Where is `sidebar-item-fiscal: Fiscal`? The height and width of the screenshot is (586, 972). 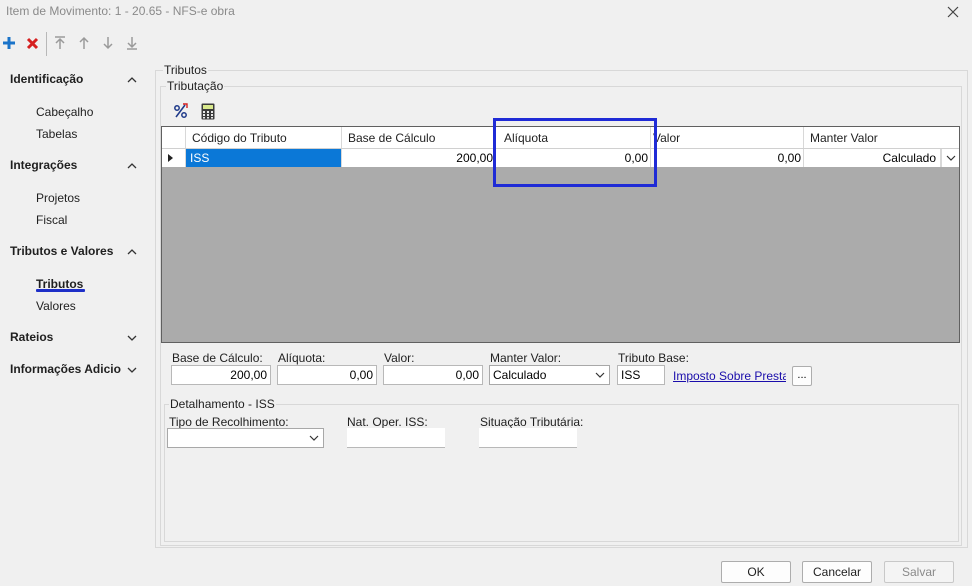 sidebar-item-fiscal: Fiscal is located at coordinates (51, 220).